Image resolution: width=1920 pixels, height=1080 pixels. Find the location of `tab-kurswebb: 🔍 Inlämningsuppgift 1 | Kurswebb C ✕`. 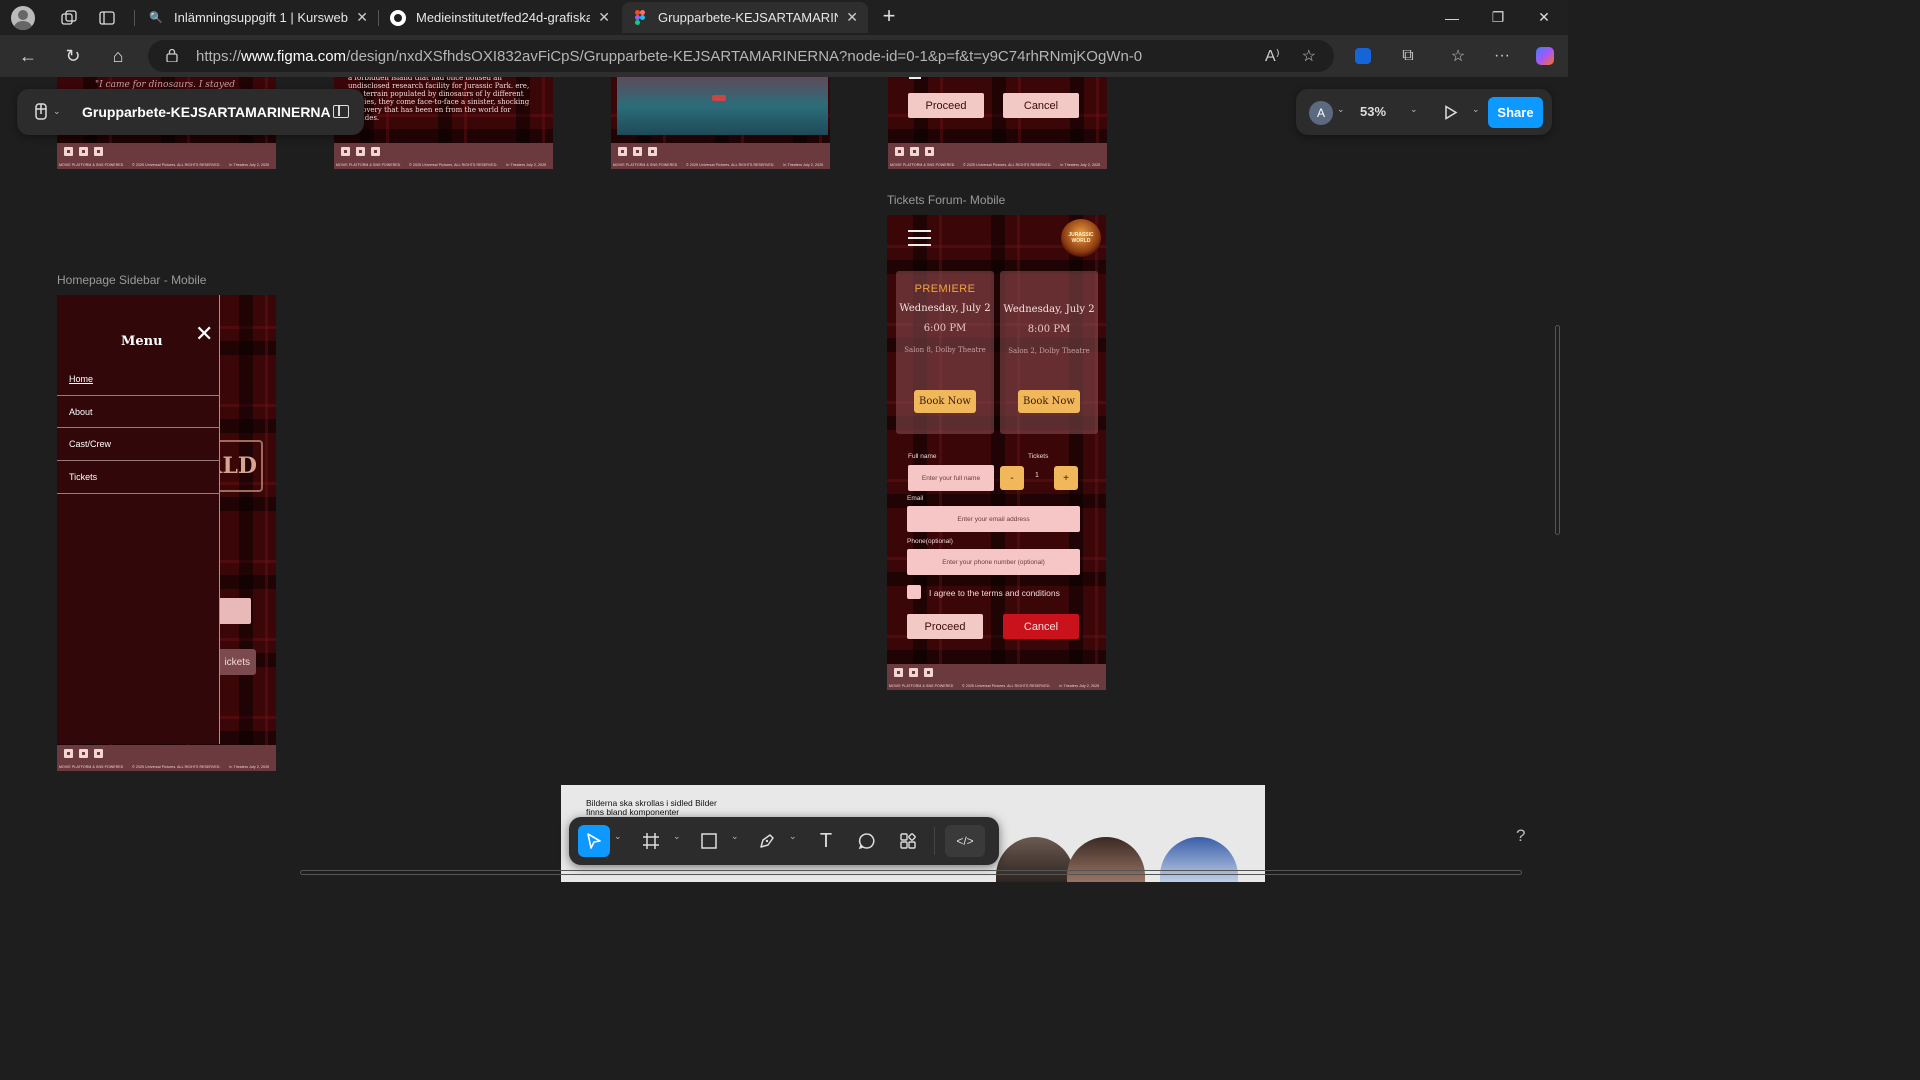

tab-kurswebb: 🔍 Inlämningsuppgift 1 | Kurswebb C ✕ is located at coordinates (258, 17).